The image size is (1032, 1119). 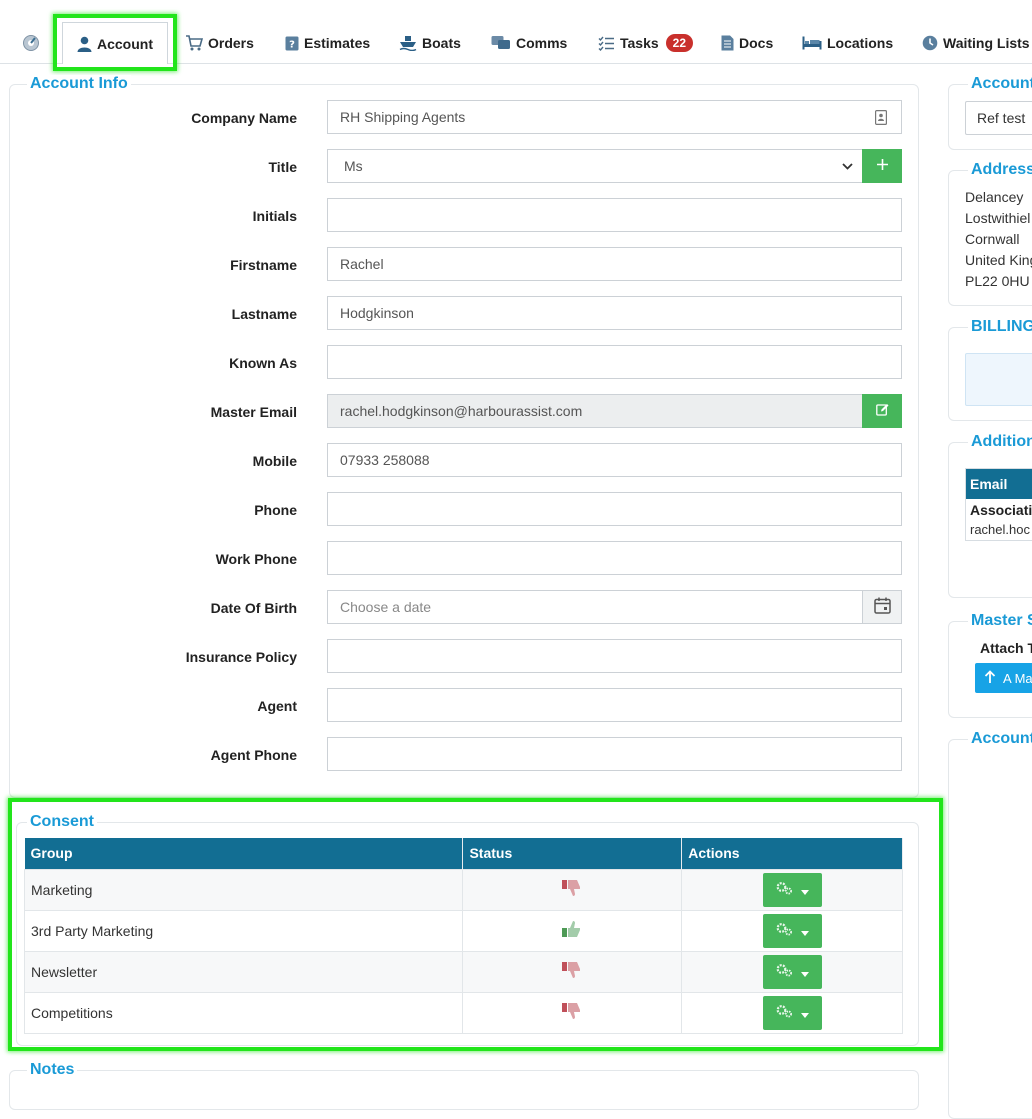 I want to click on tab-tasks-label: Tasks, so click(x=639, y=43).